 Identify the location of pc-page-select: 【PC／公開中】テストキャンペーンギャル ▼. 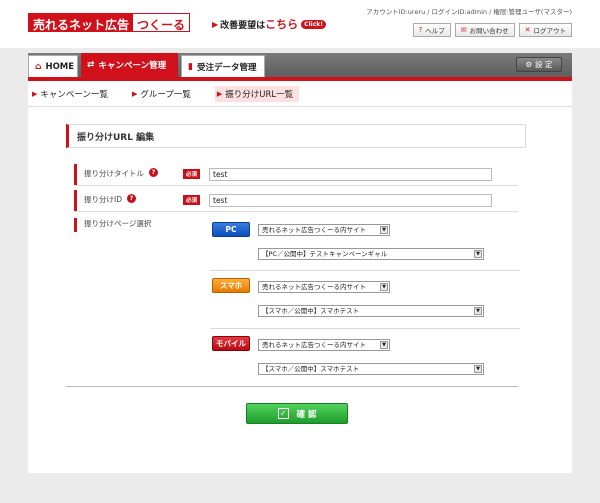
(371, 254).